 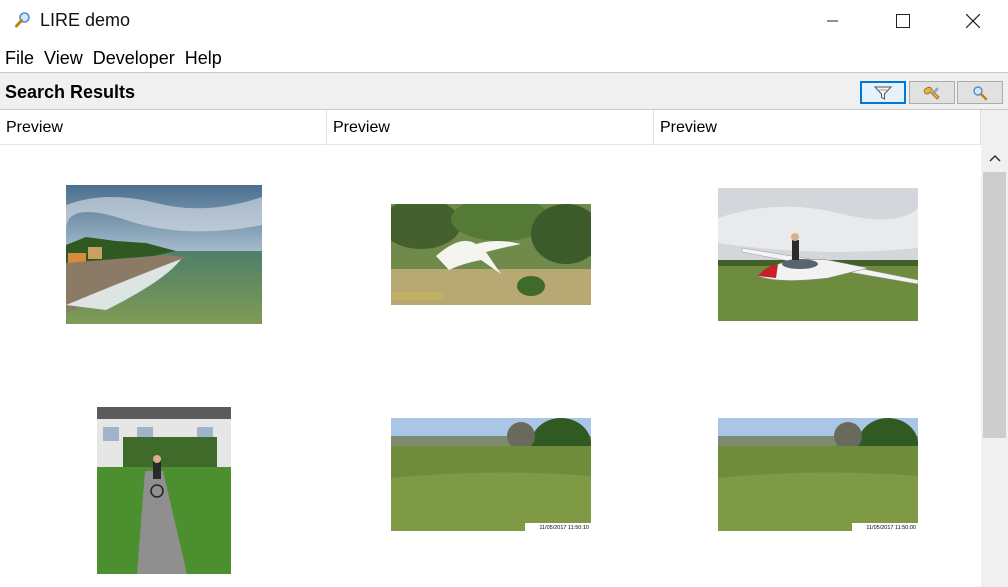 I want to click on filter-funnel-icon, so click(x=883, y=93).